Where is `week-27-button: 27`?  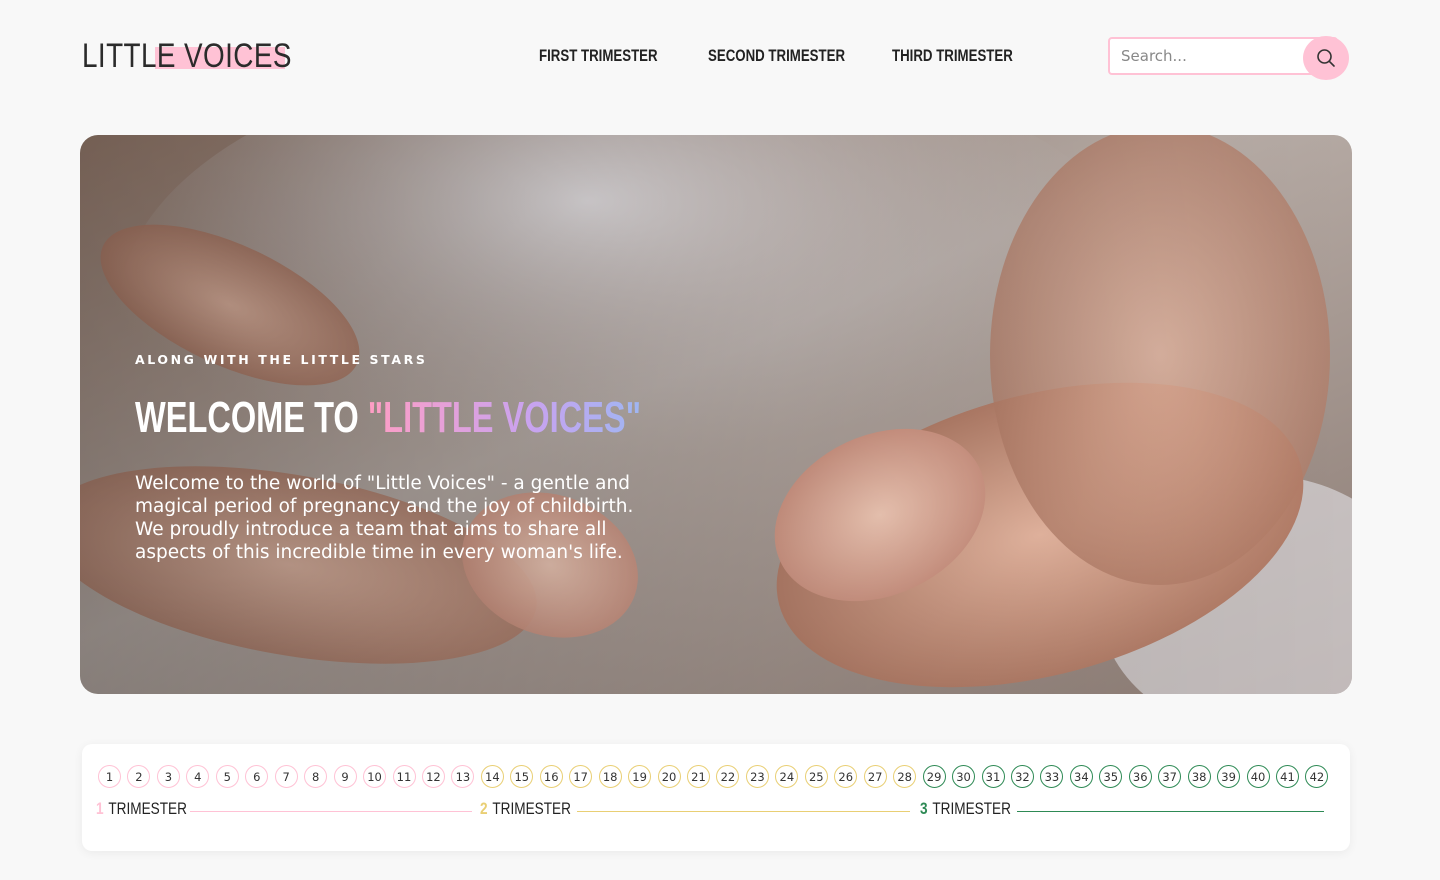 week-27-button: 27 is located at coordinates (875, 776).